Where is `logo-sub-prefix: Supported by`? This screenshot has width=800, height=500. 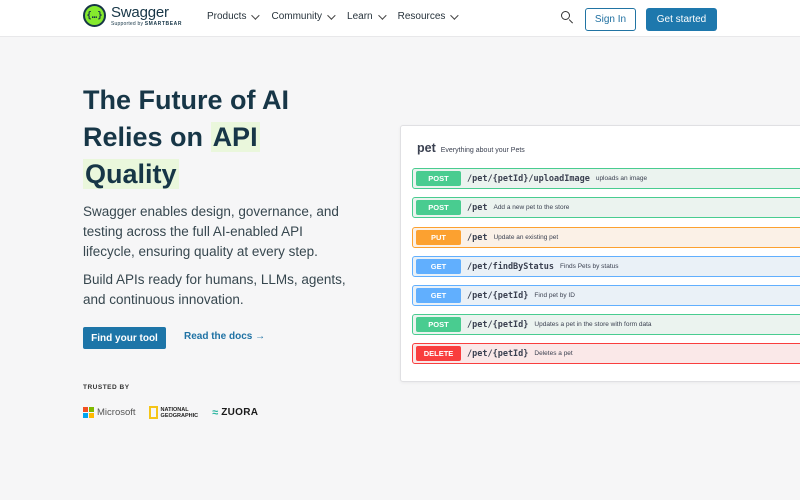
logo-sub-prefix: Supported by is located at coordinates (127, 23).